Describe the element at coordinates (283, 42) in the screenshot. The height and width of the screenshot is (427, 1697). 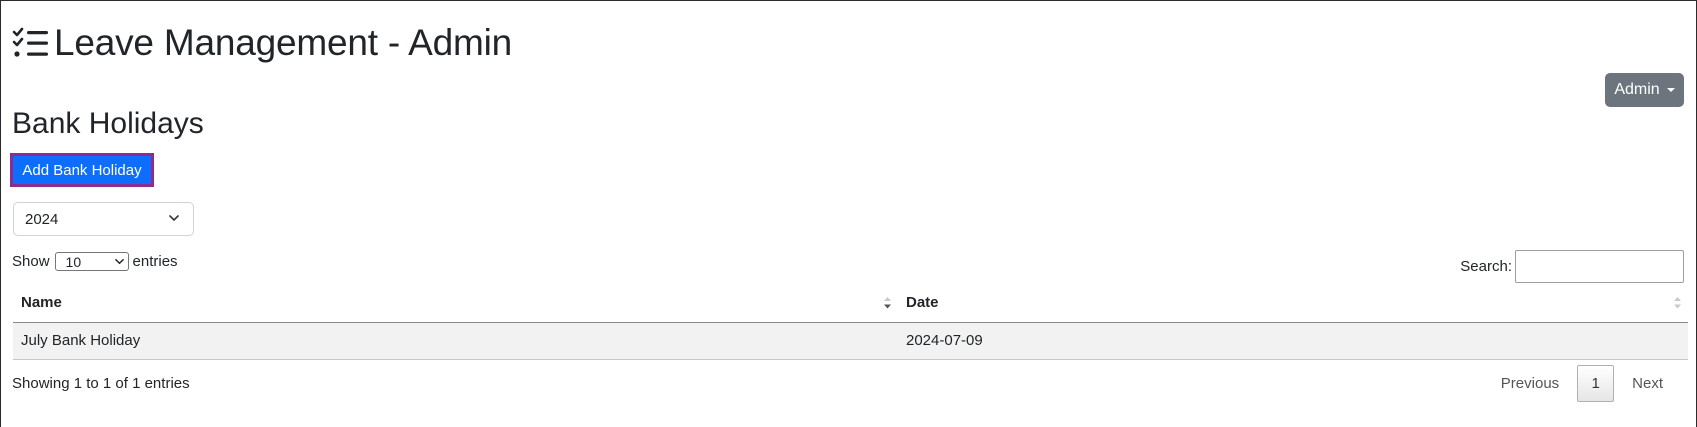
I see `app-title-text: Leave Management - Admin` at that location.